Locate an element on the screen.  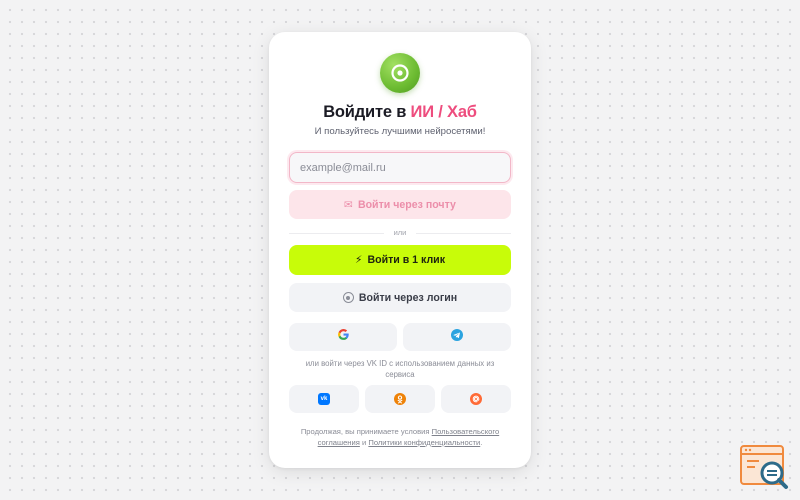
terms-prefix: Продолжая, вы принимаете условия is located at coordinates (365, 431).